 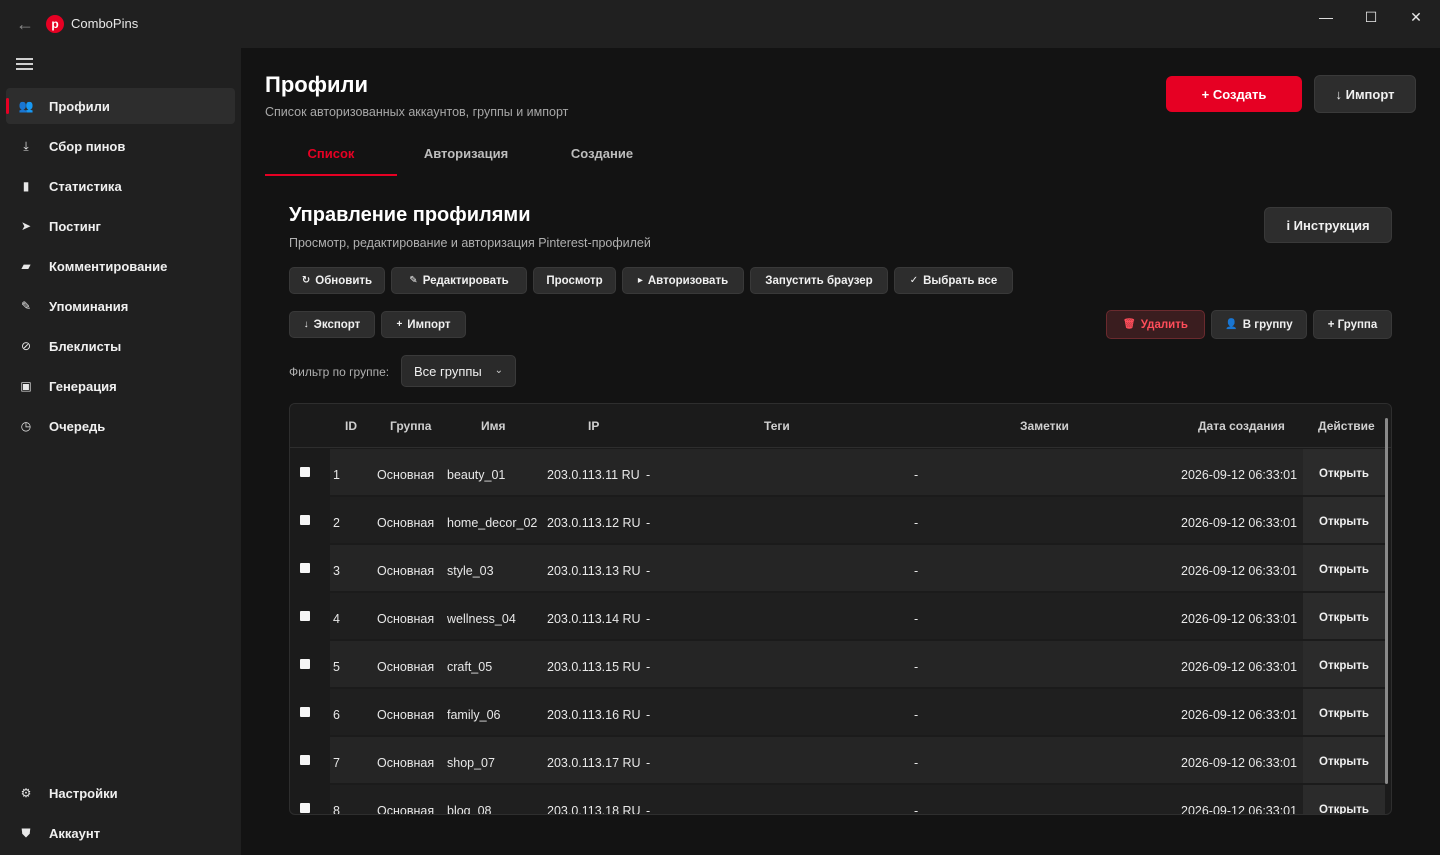 I want to click on cell-name: craft_05, so click(x=470, y=667).